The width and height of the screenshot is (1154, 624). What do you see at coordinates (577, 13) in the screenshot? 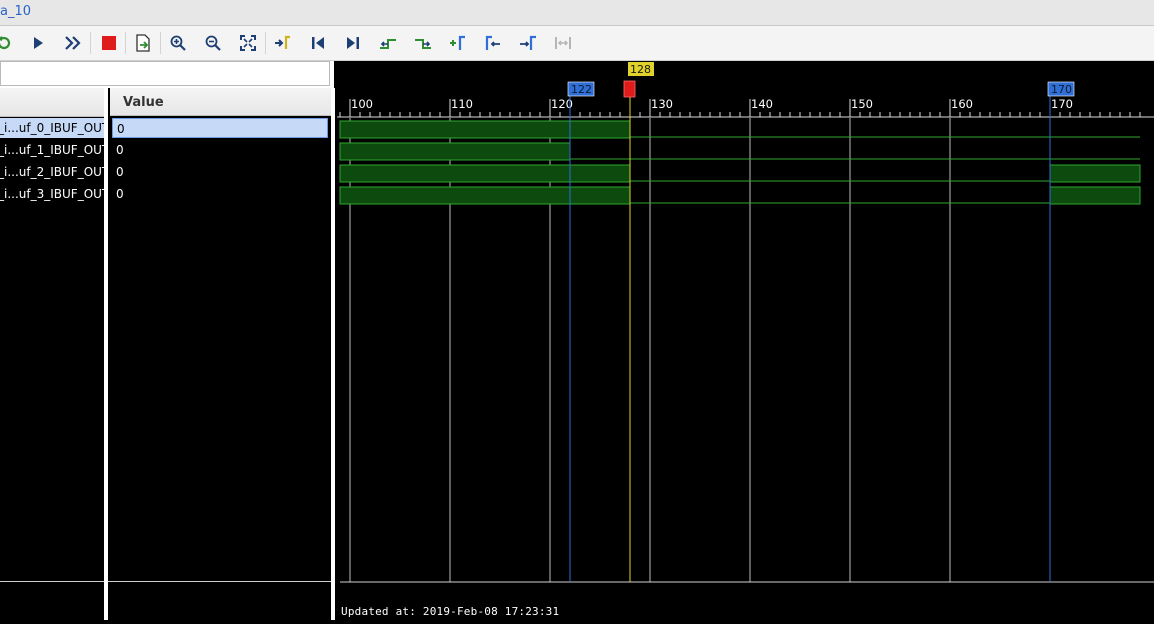
I see `tab-bar: a_10` at bounding box center [577, 13].